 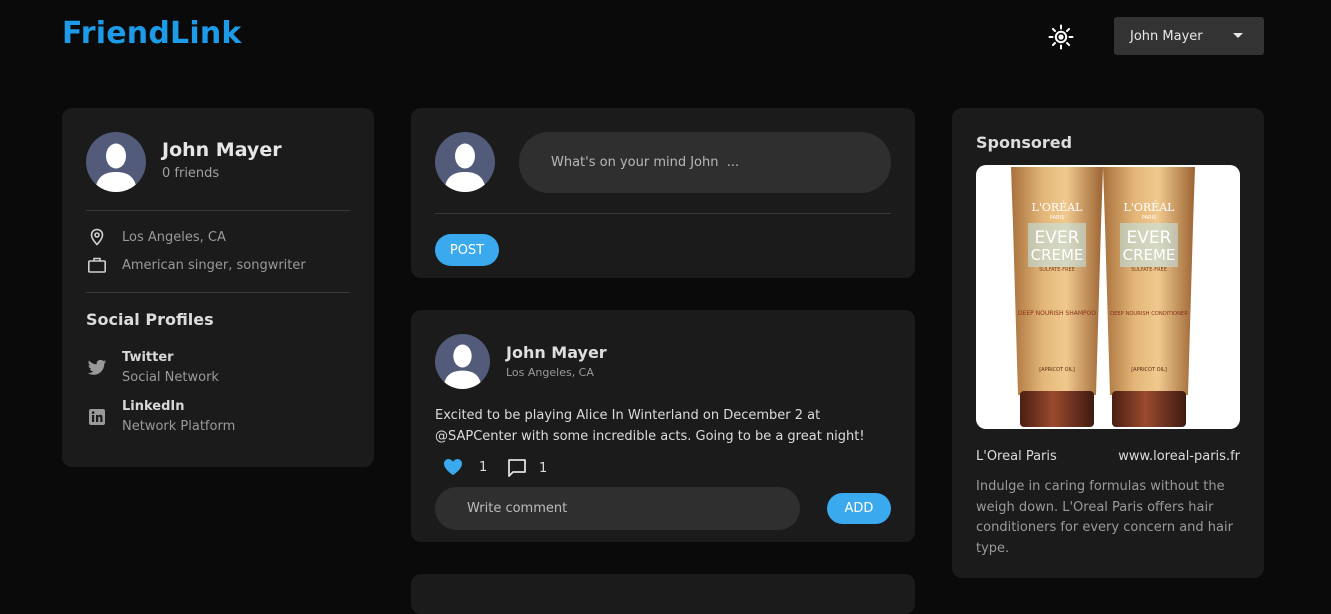 I want to click on svg-text: DEEP NOURISH CONDITIONER, so click(x=1149, y=314).